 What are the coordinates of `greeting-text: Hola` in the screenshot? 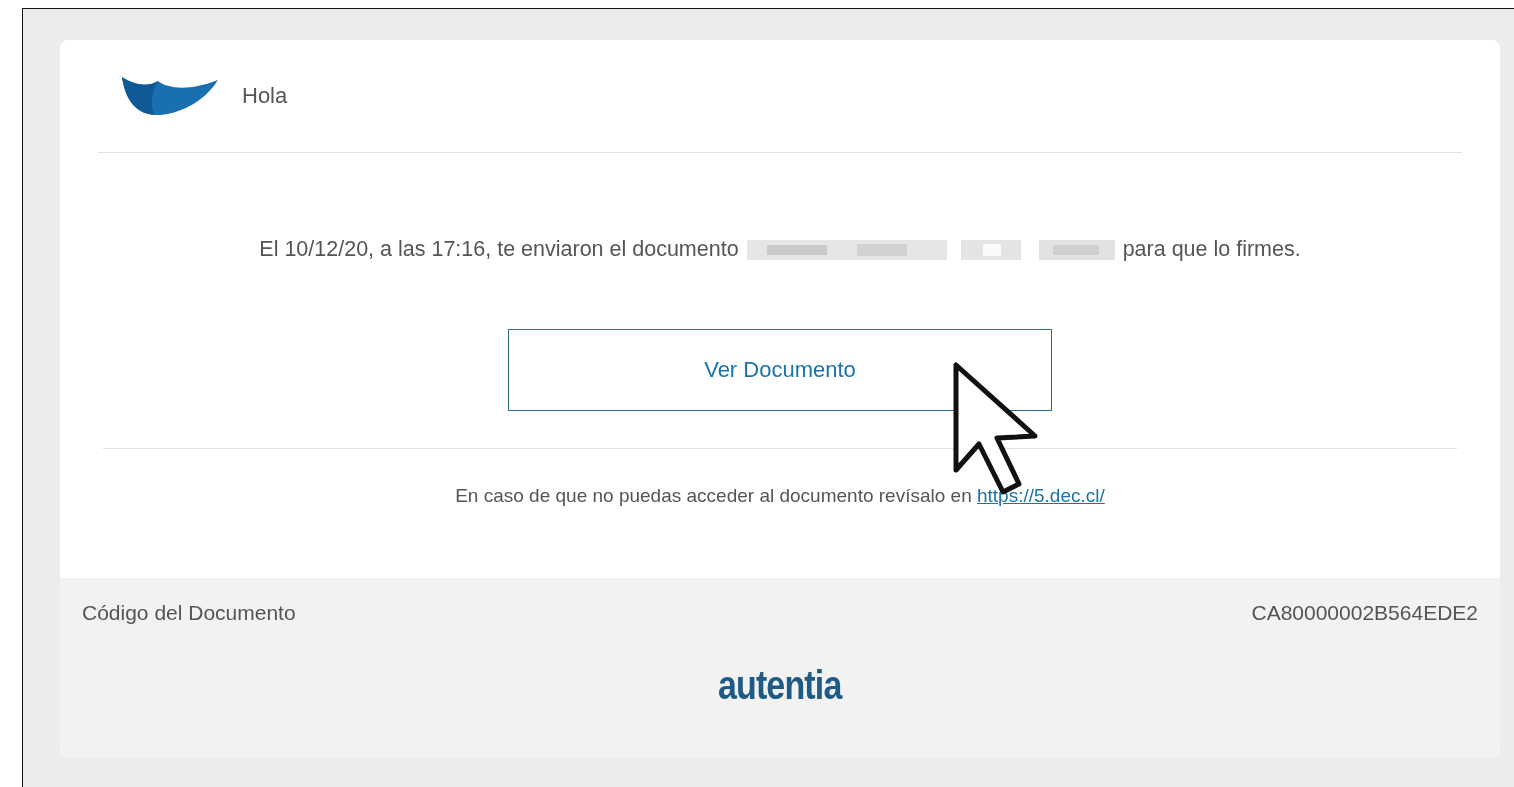 It's located at (265, 96).